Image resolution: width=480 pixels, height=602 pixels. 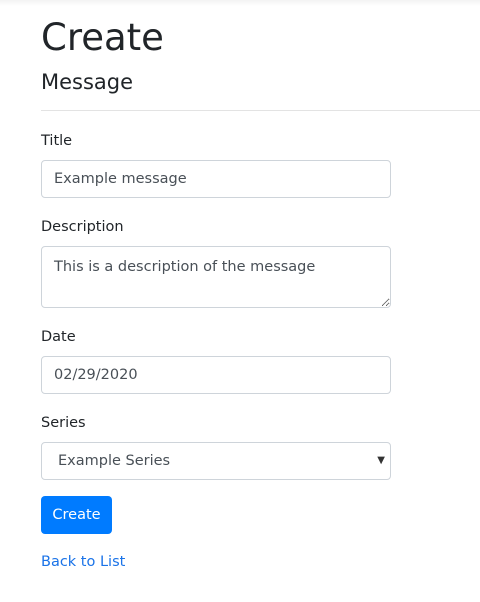 I want to click on top-shadow-bar, so click(x=240, y=3).